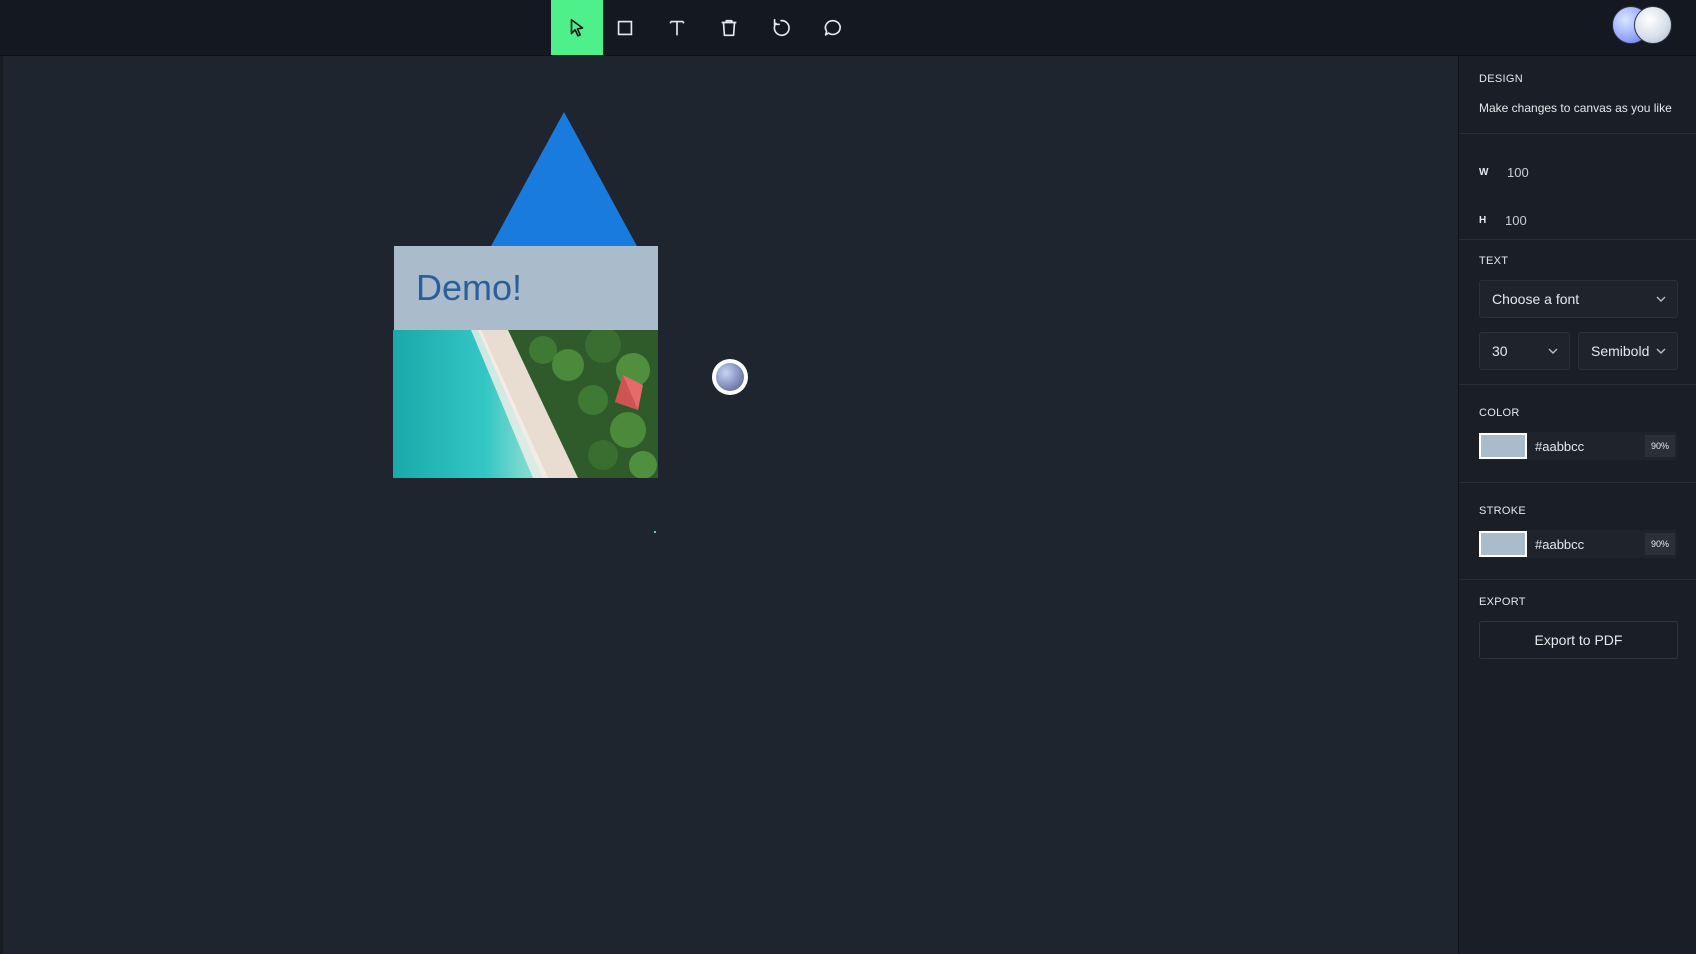  Describe the element at coordinates (1483, 220) in the screenshot. I see `height-label: H` at that location.